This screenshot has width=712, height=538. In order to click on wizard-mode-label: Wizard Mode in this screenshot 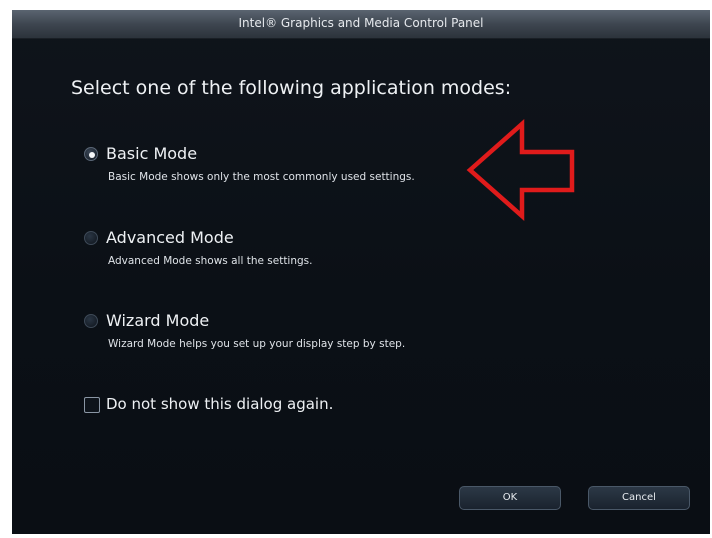, I will do `click(157, 320)`.